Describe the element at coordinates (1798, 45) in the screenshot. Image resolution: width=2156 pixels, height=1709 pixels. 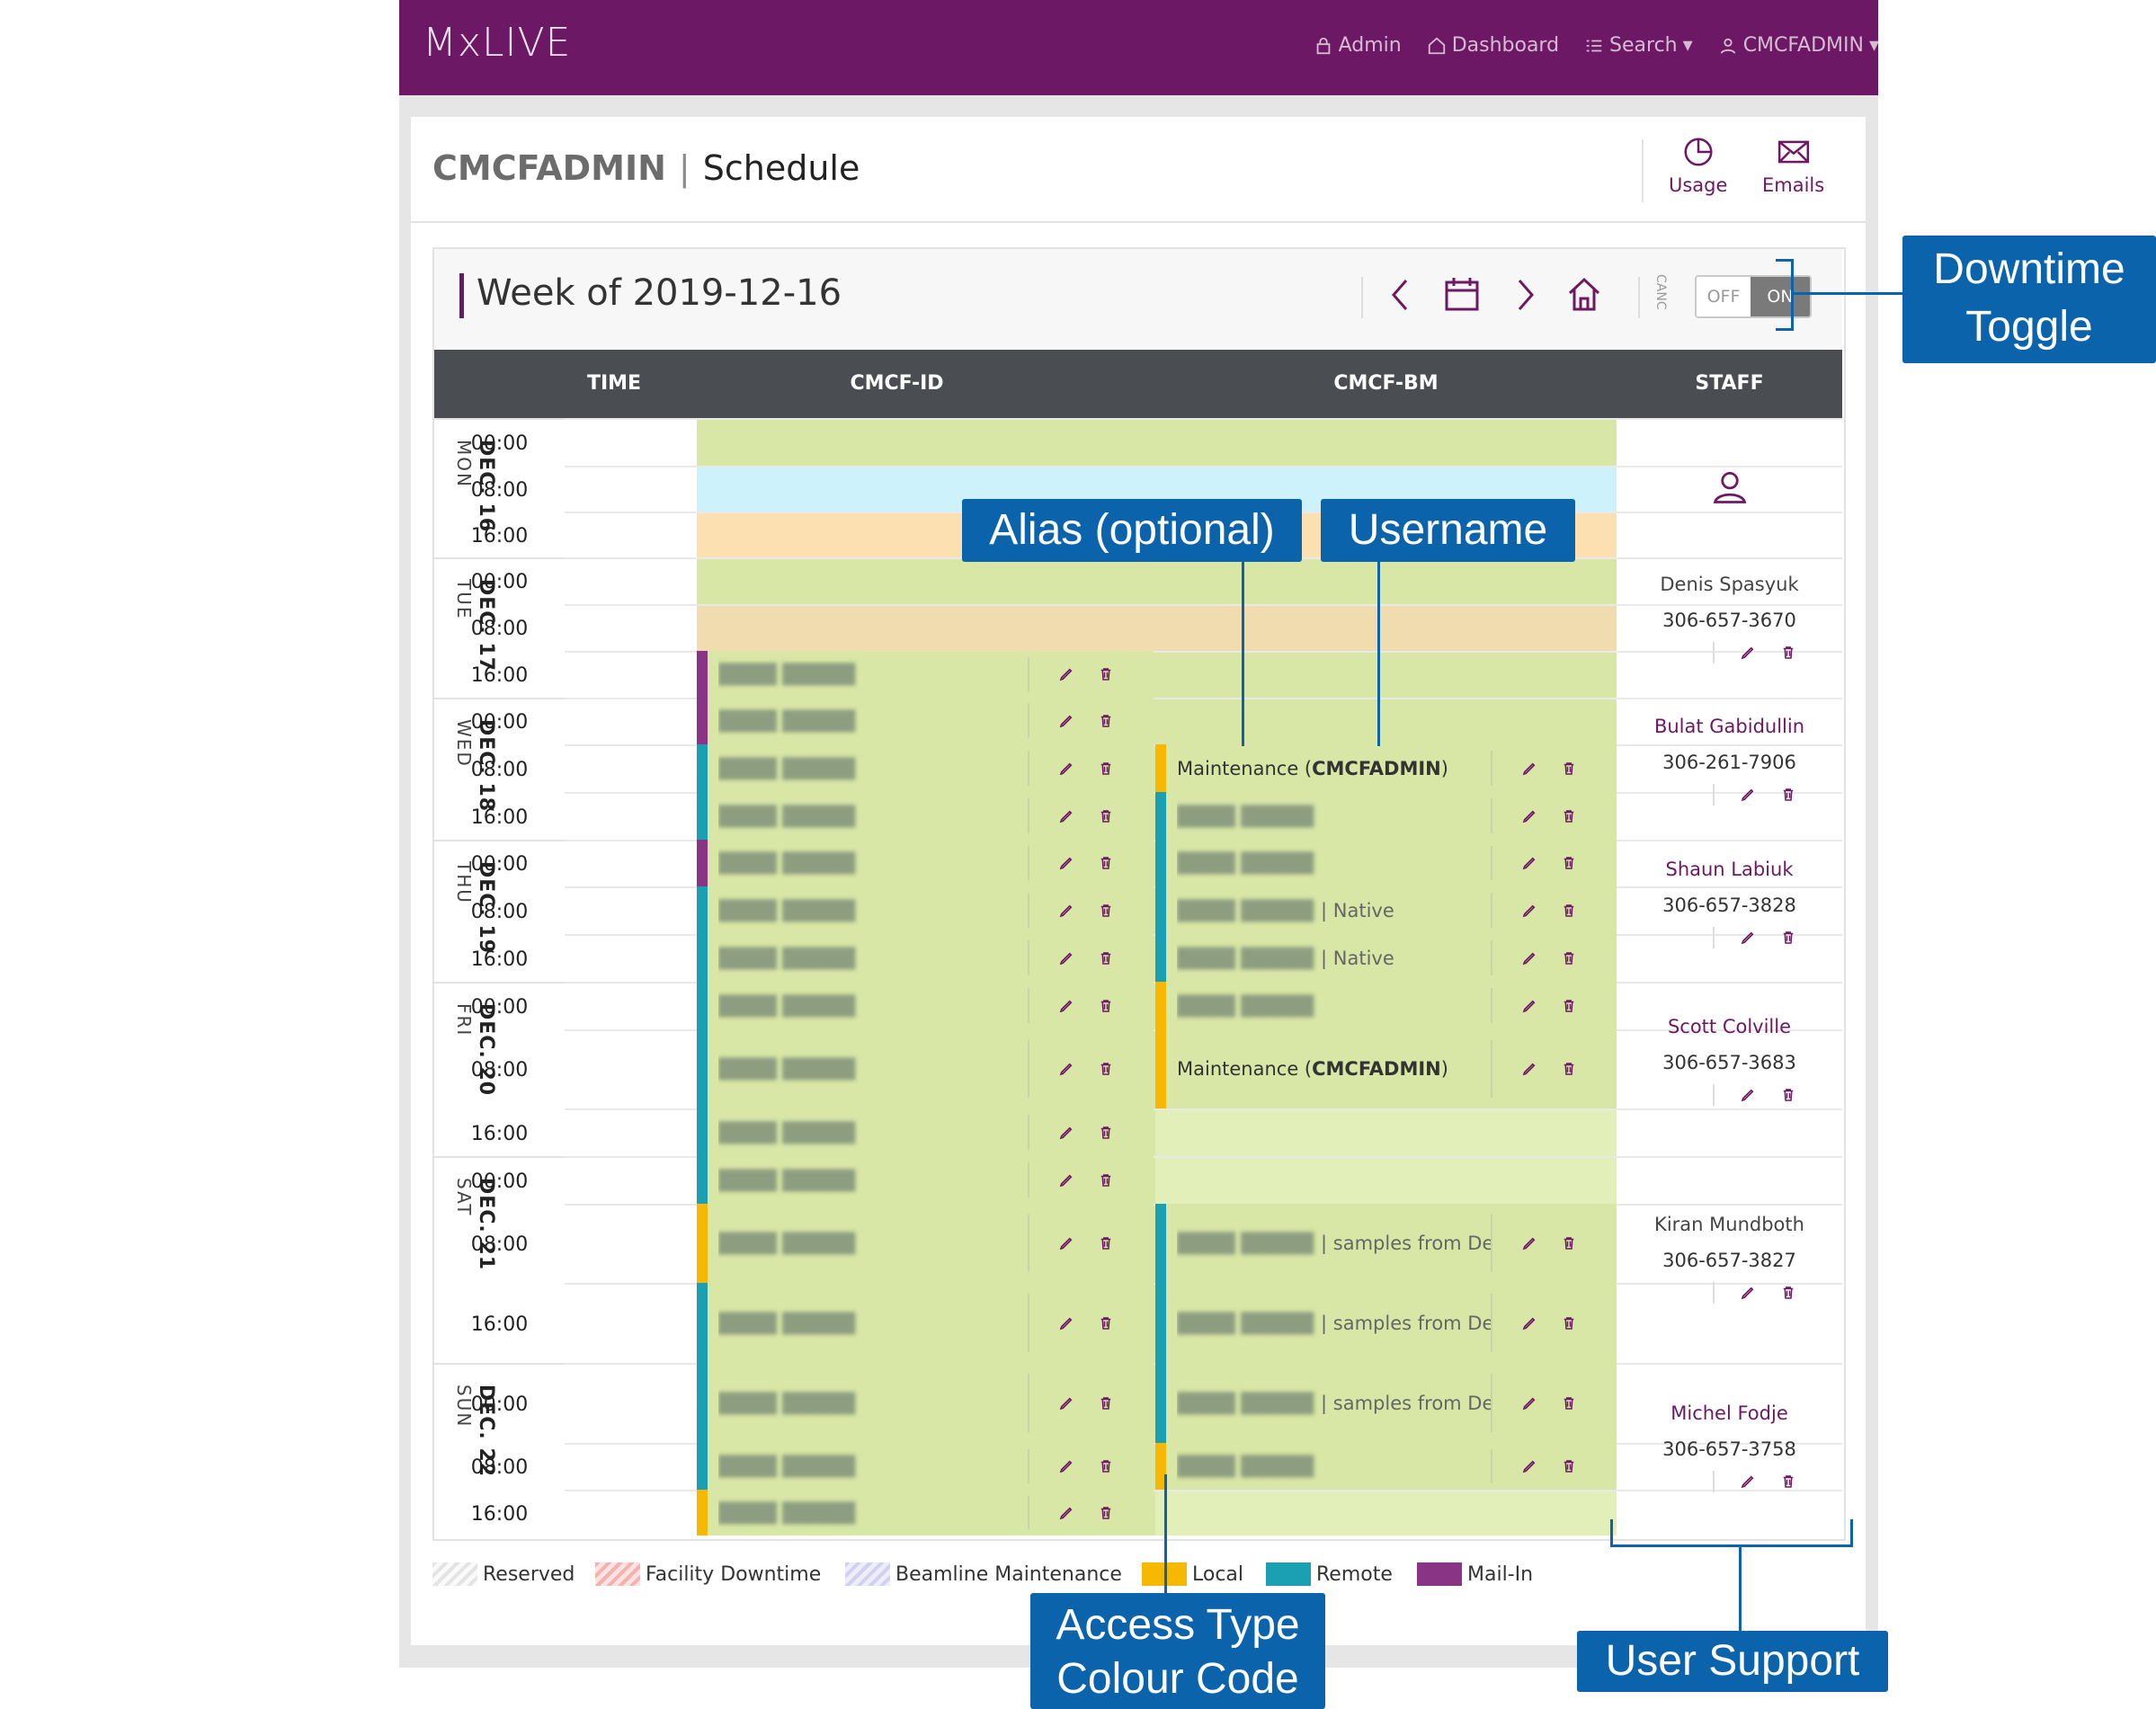
I see `nav-user-menu: CMCFADMIN ▾` at that location.